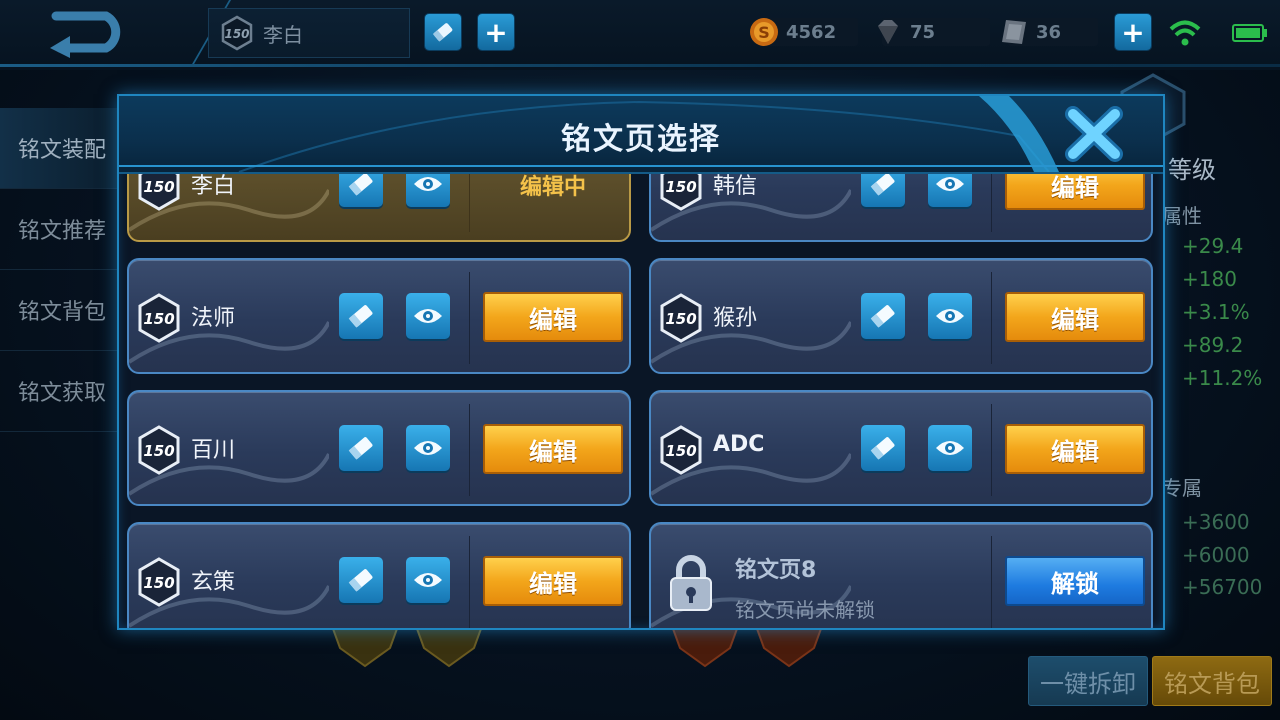 This screenshot has height=720, width=1280. I want to click on rune-page-card: 150 猴孙 编辑, so click(901, 316).